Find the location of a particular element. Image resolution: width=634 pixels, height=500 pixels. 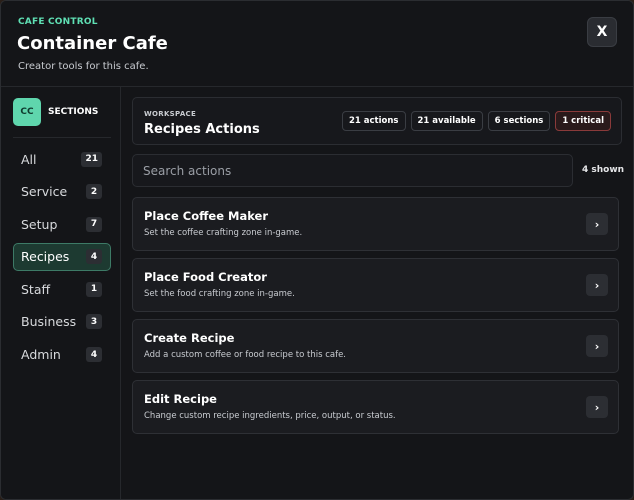

sidebar-item-label: Recipes is located at coordinates (45, 257).